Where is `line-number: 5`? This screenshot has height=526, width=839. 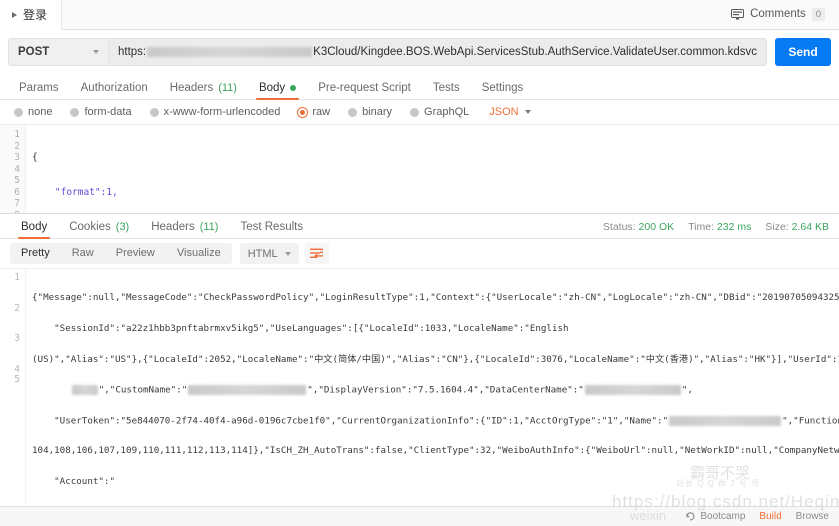
line-number: 5 is located at coordinates (17, 180).